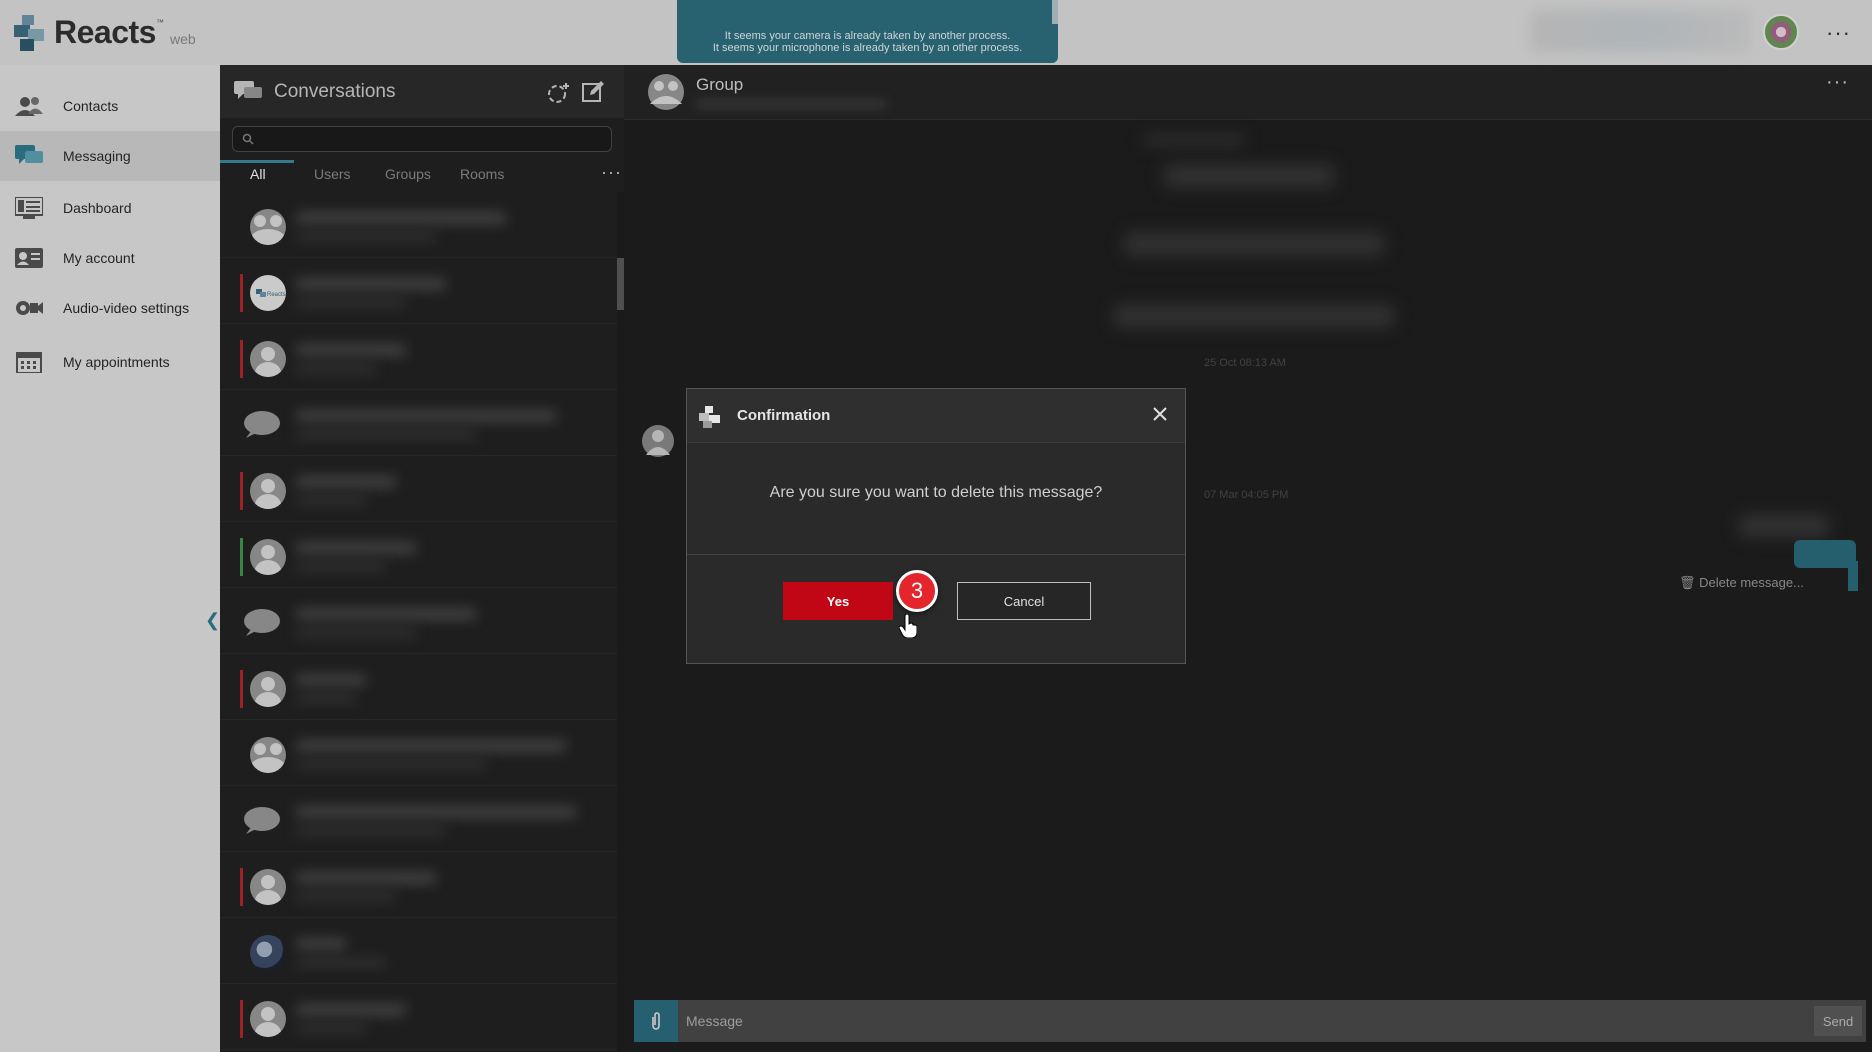 This screenshot has height=1052, width=1872. I want to click on sidebar-item-label: My account, so click(99, 258).